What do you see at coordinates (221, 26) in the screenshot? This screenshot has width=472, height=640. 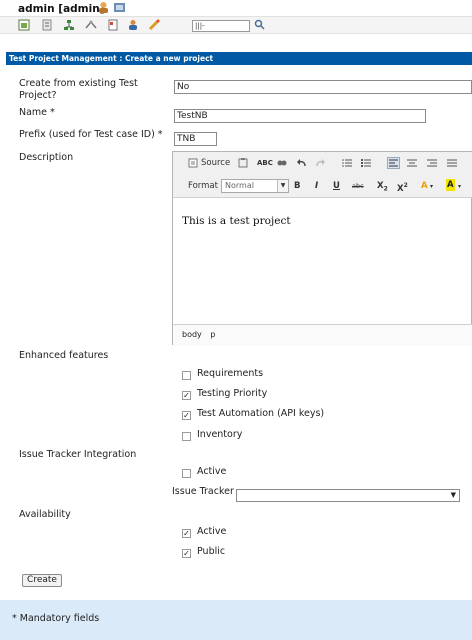 I see `search-input: |||-` at bounding box center [221, 26].